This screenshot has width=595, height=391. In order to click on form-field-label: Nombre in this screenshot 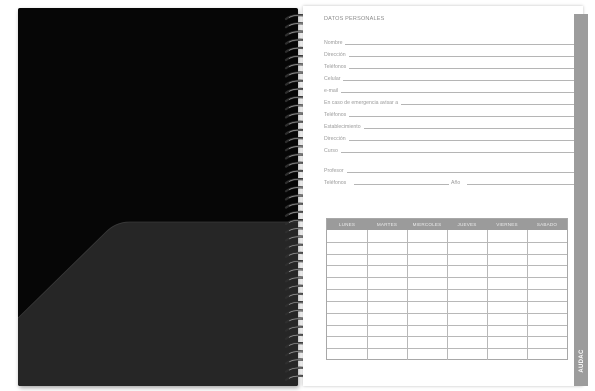, I will do `click(333, 43)`.